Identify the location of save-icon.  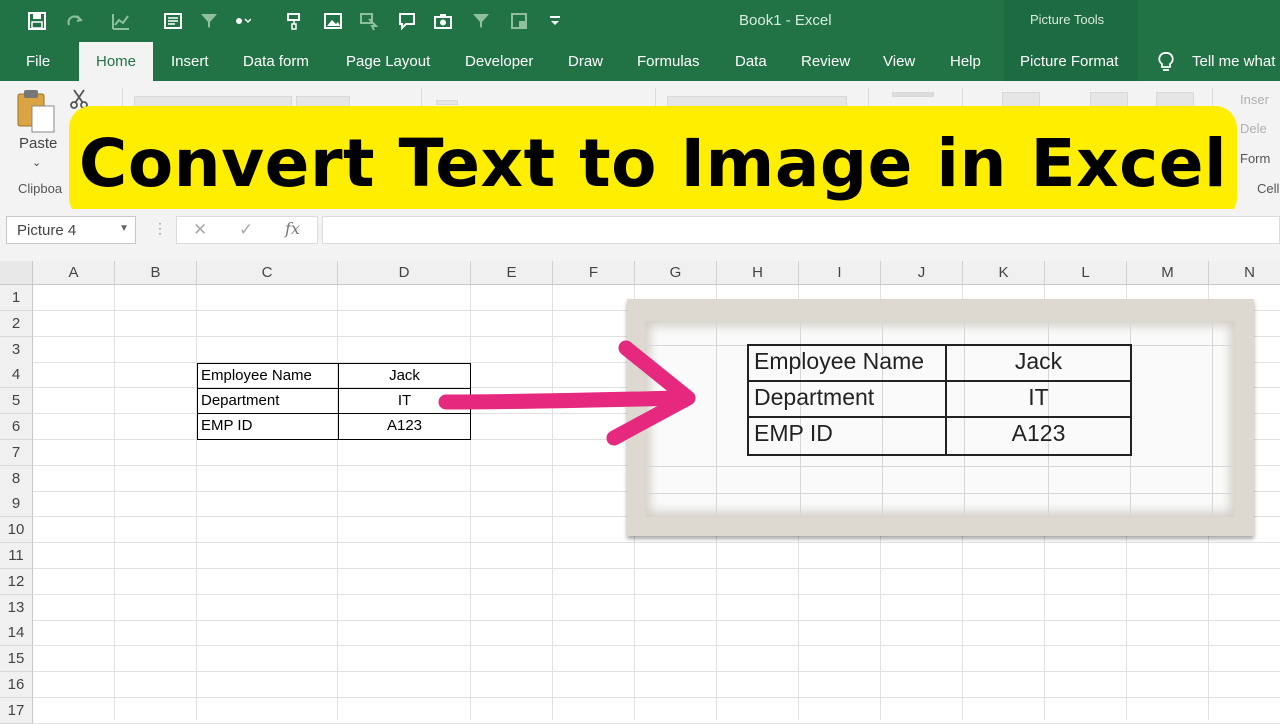
(37, 21).